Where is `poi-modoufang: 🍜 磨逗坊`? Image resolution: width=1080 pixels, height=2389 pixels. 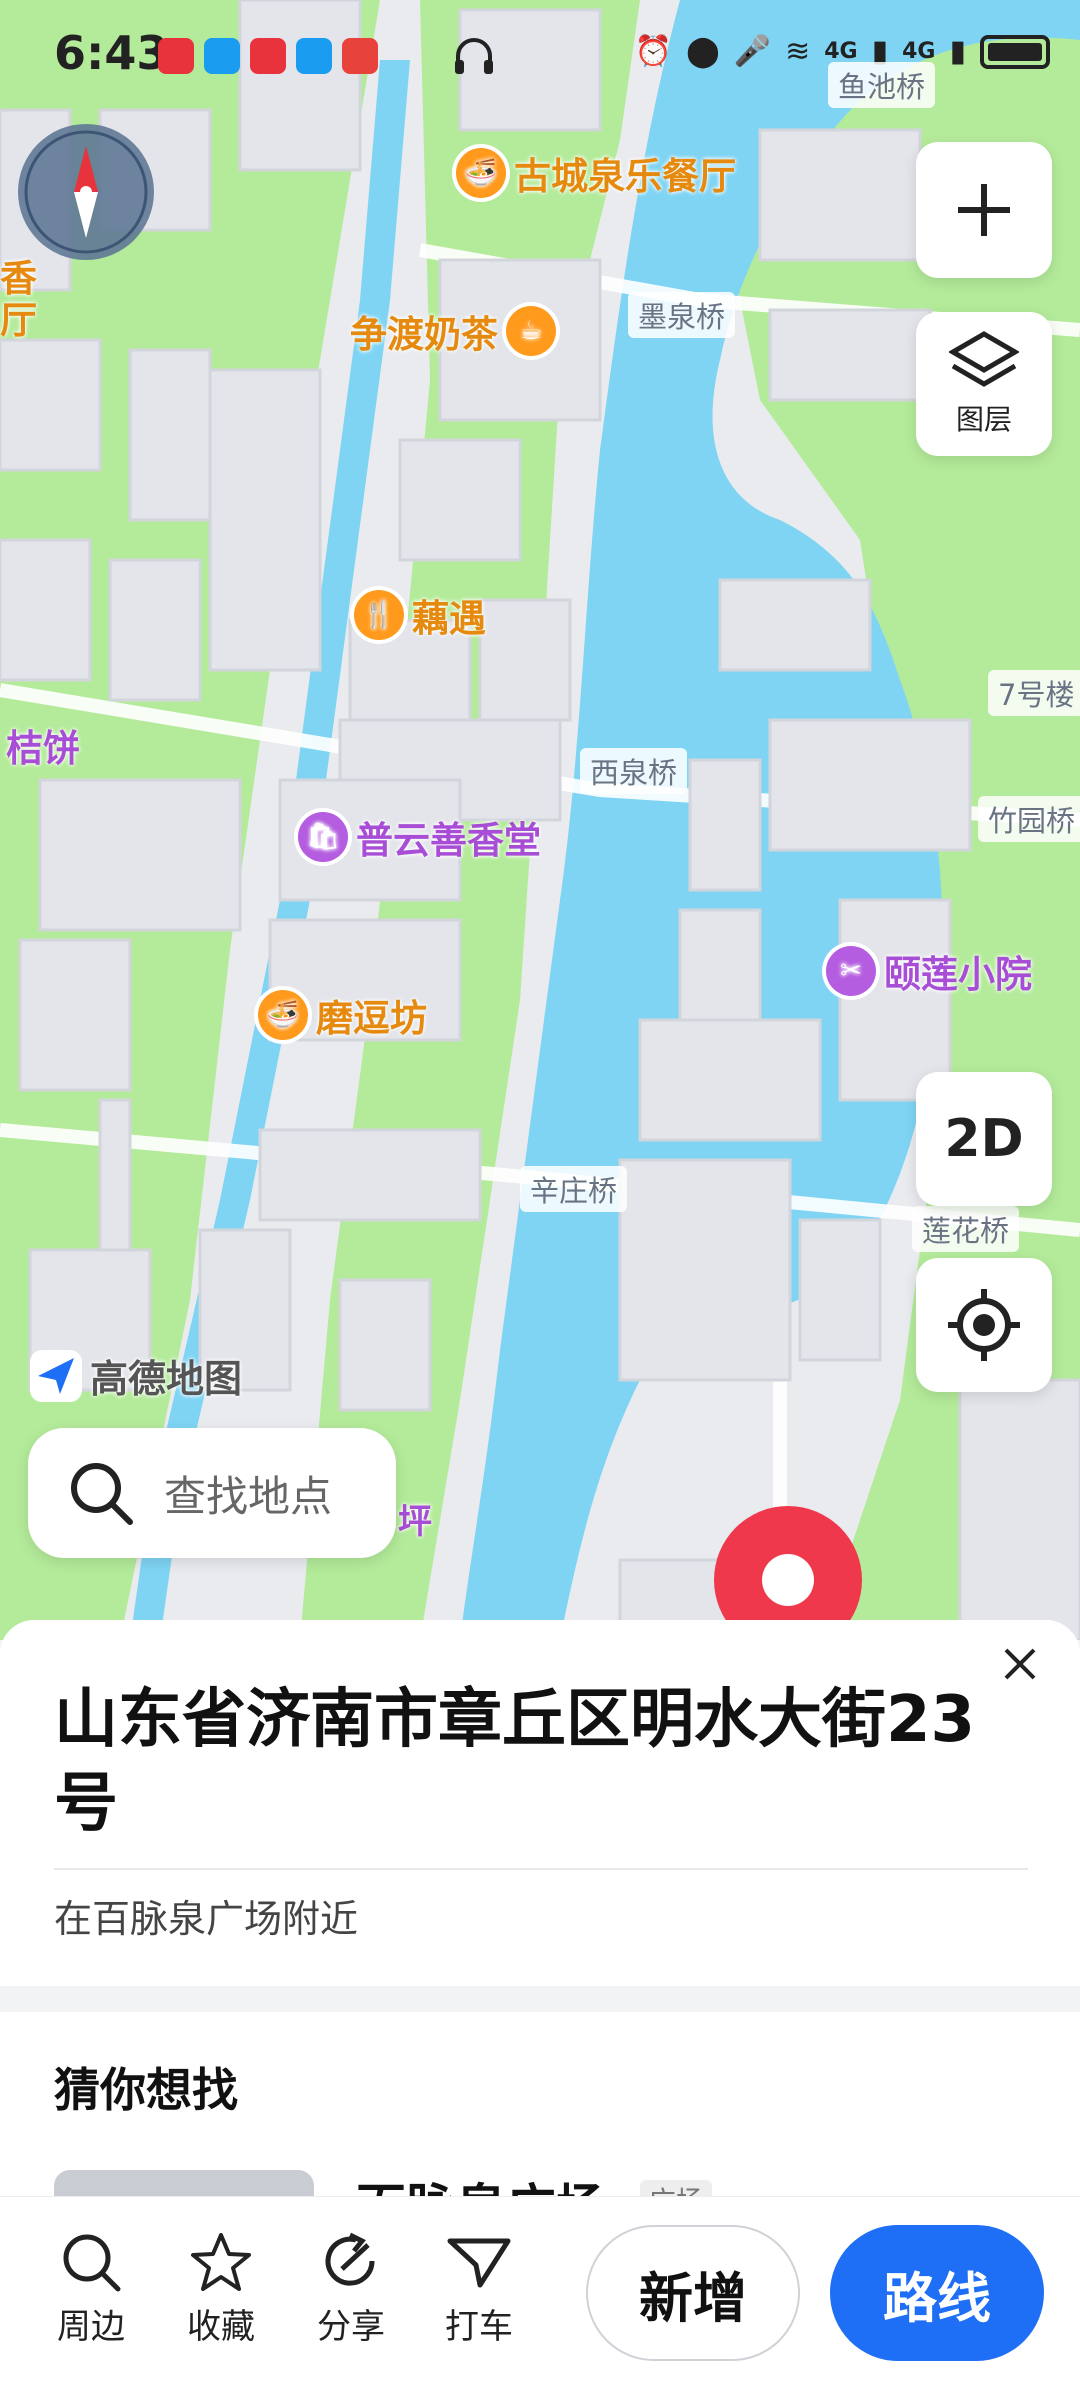
poi-modoufang: 🍜 磨逗坊 is located at coordinates (342, 1015).